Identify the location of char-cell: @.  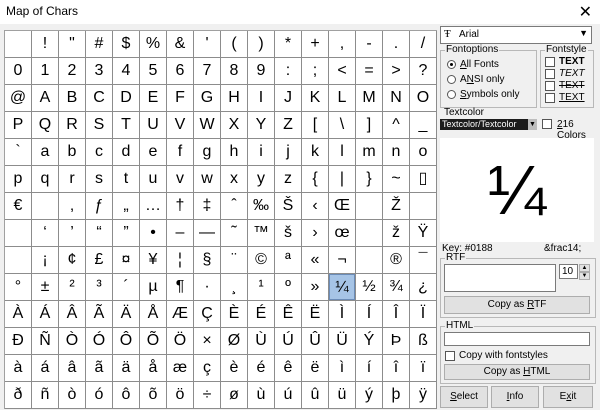
(18, 98).